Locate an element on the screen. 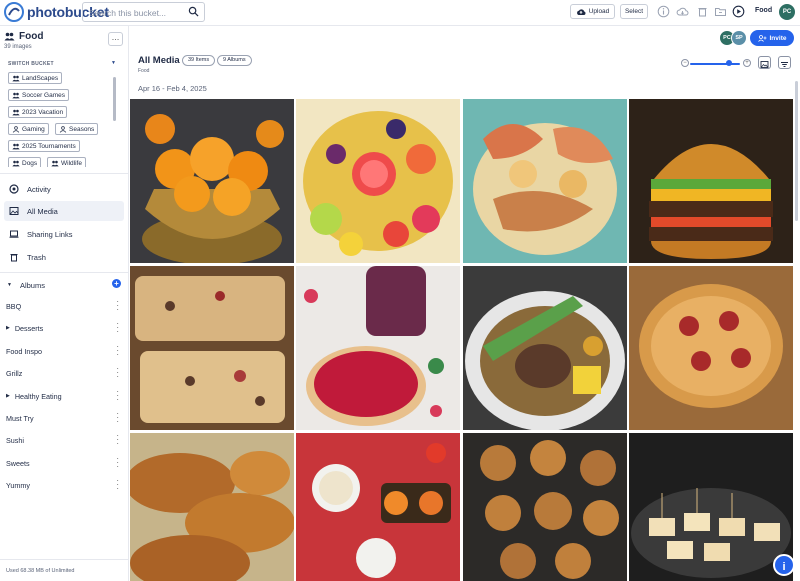 Image resolution: width=800 pixels, height=581 pixels. breadcrumb: Food is located at coordinates (143, 71).